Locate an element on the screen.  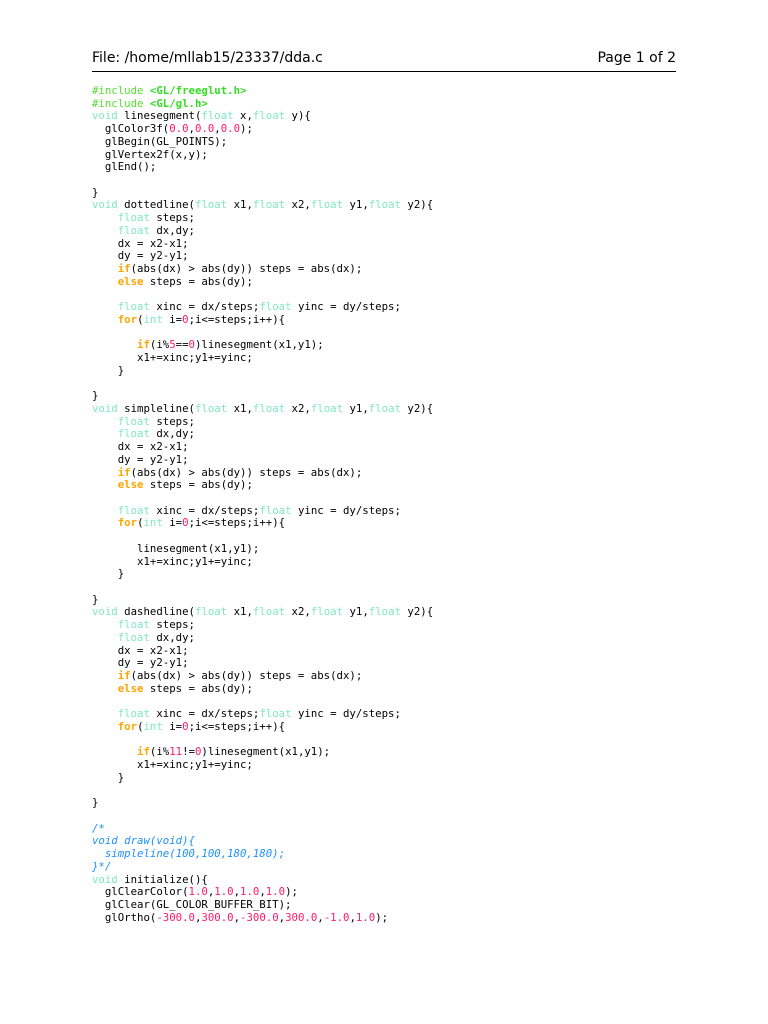
code-text: x1+=xinc;y1+=yinc; is located at coordinates (172, 765).